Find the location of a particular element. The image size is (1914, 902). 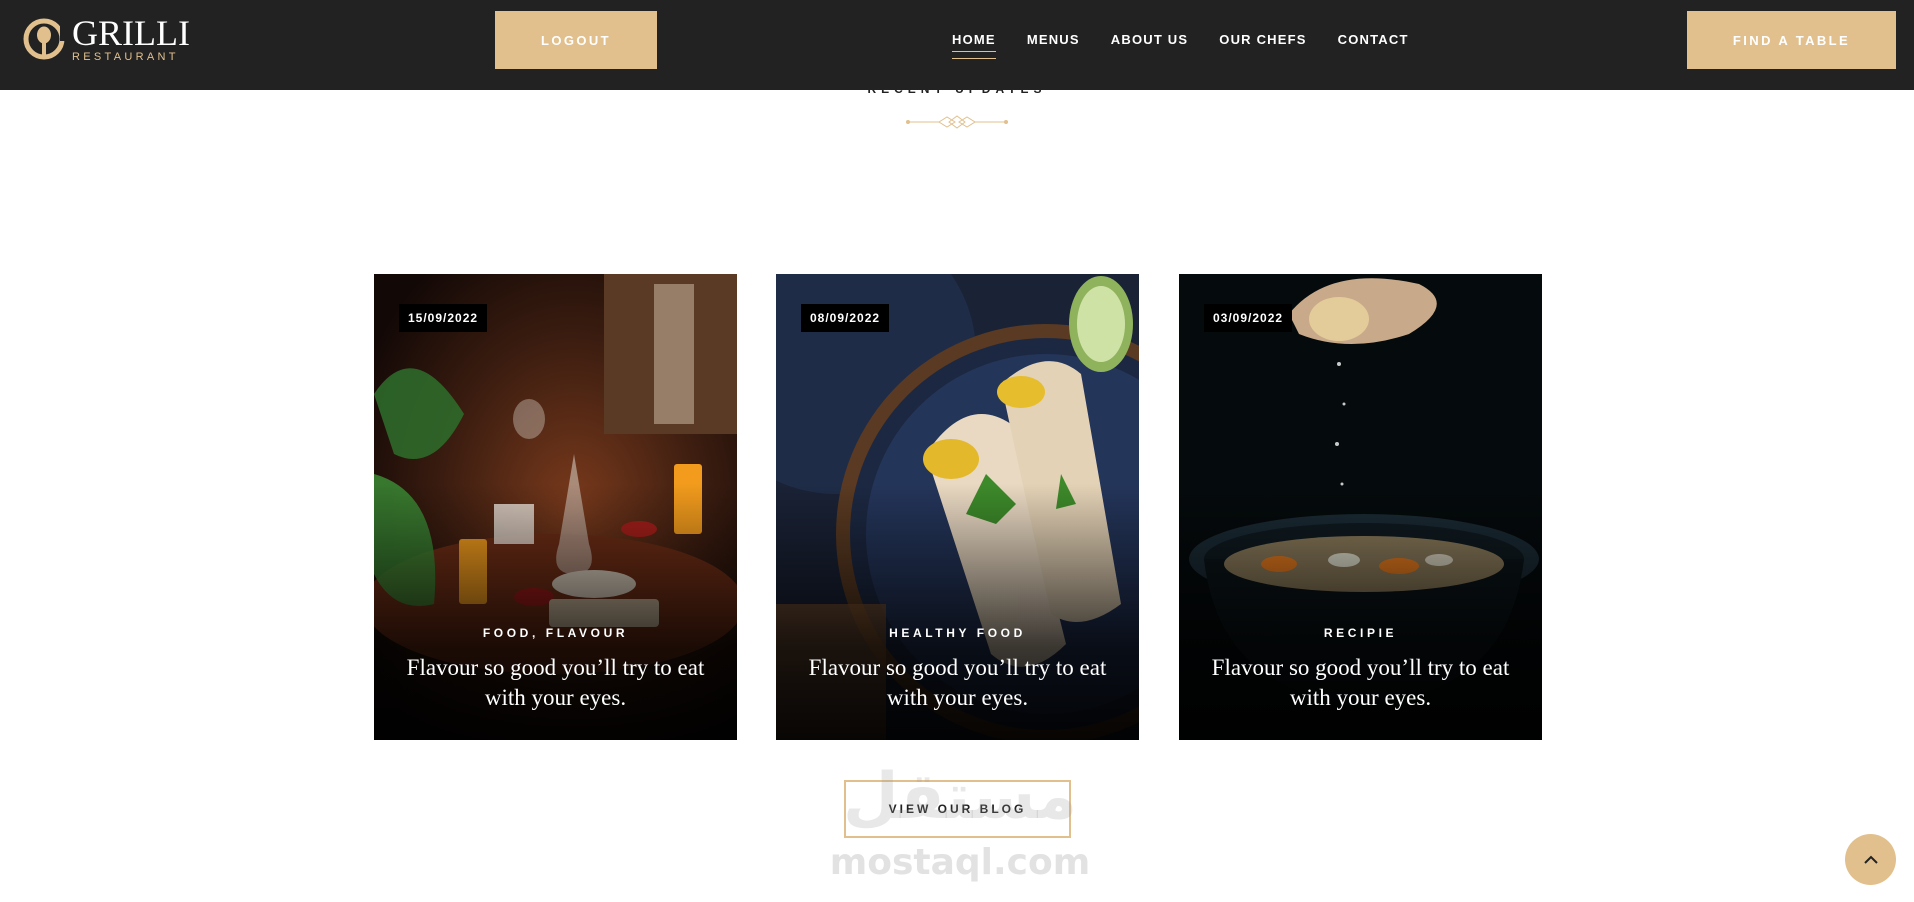

nav-item-home: HOME is located at coordinates (974, 45).